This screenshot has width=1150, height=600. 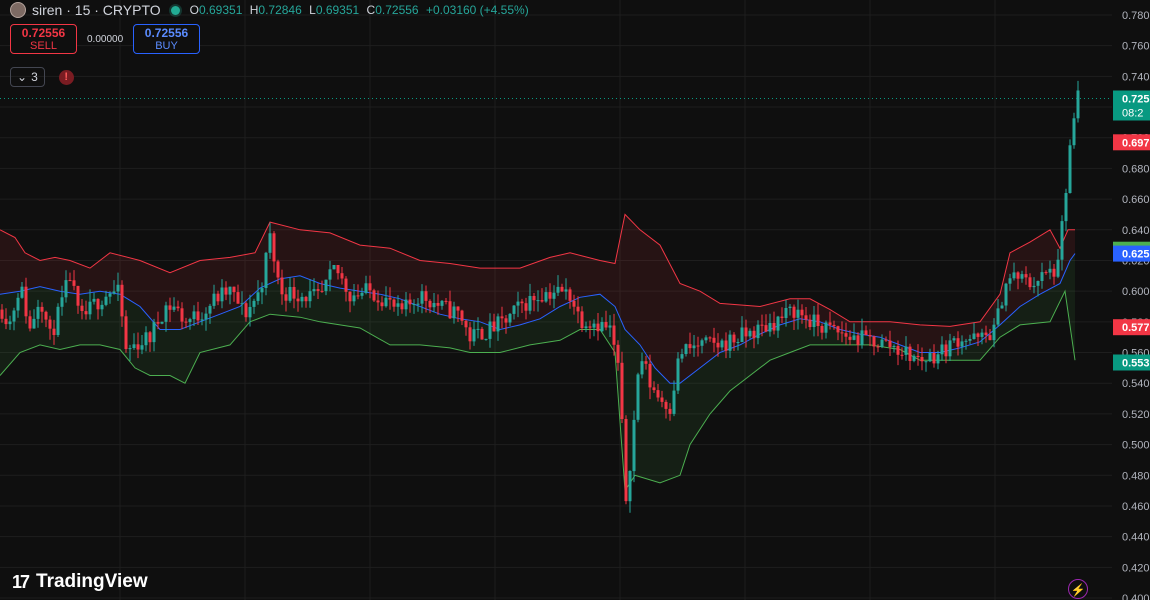 I want to click on buy-button: 0.72556 BUY, so click(x=166, y=39).